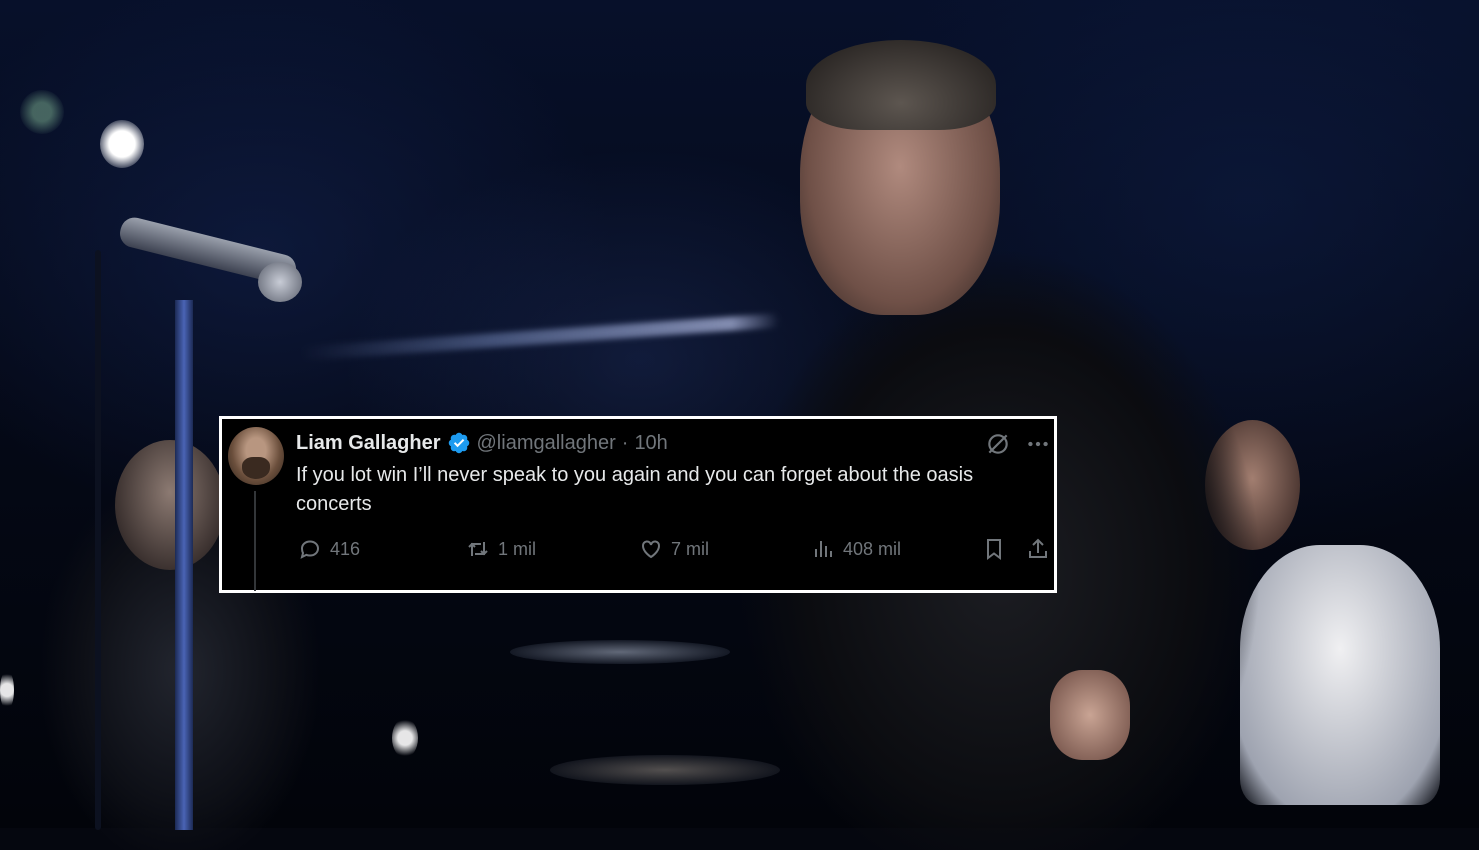  I want to click on drummer-figure, so click(1340, 675).